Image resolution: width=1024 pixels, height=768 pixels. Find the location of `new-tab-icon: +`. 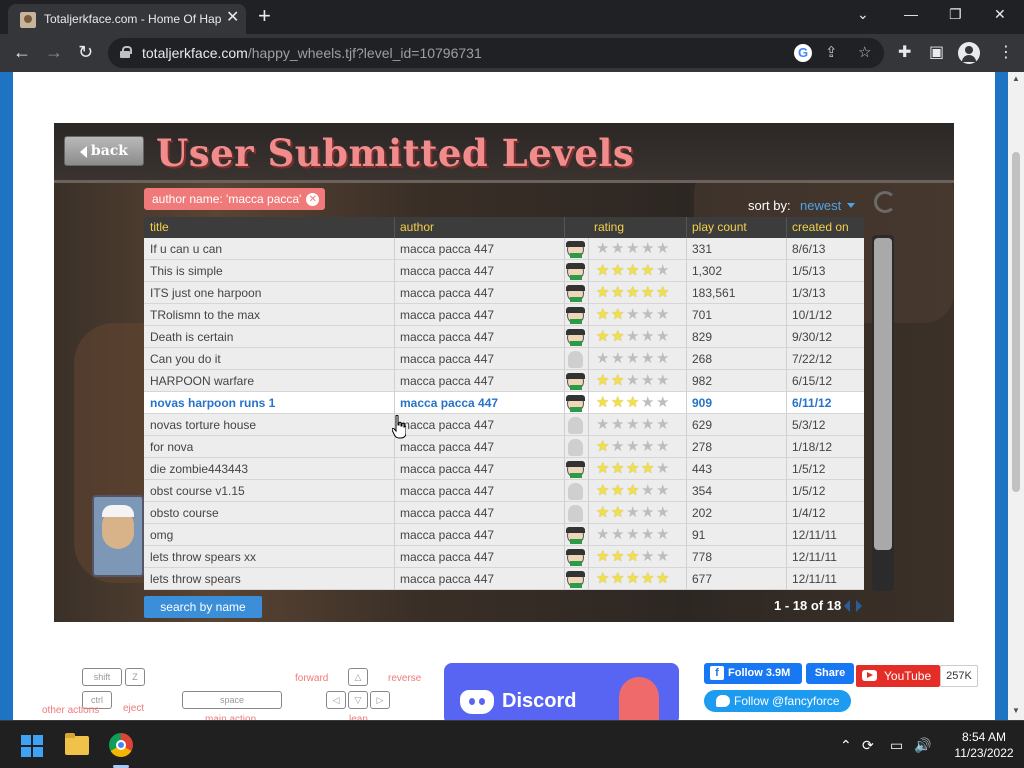

new-tab-icon: + is located at coordinates (264, 16).